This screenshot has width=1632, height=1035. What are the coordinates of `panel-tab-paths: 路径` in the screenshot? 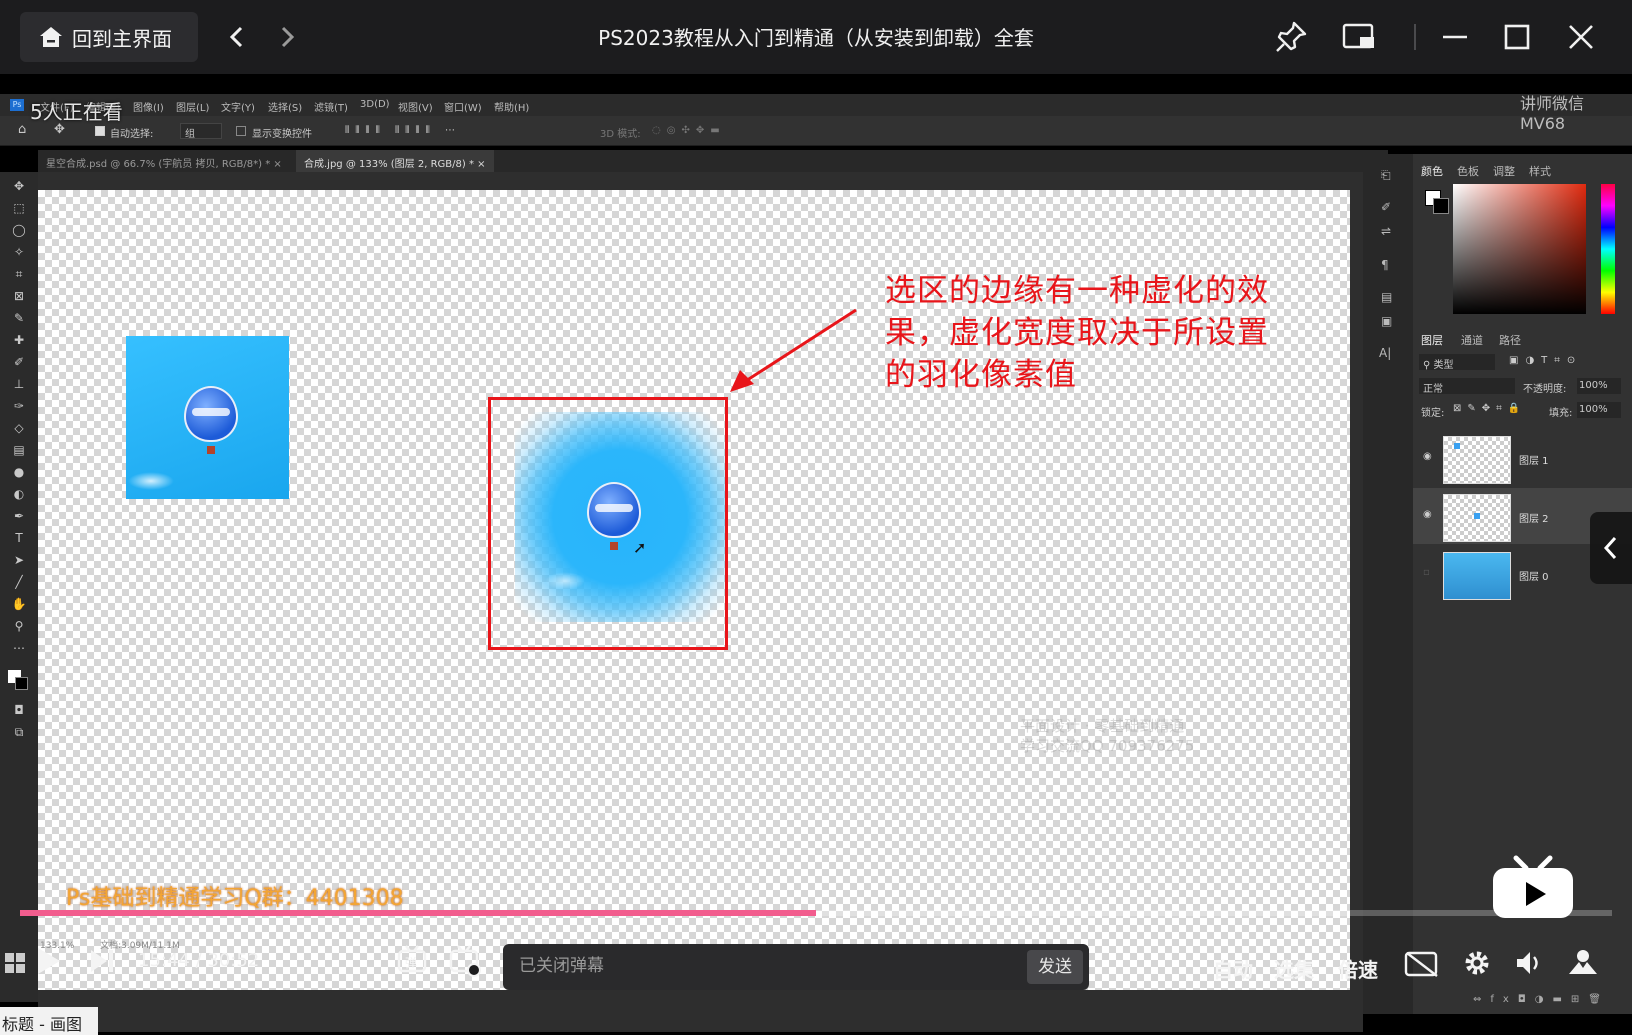 It's located at (1510, 340).